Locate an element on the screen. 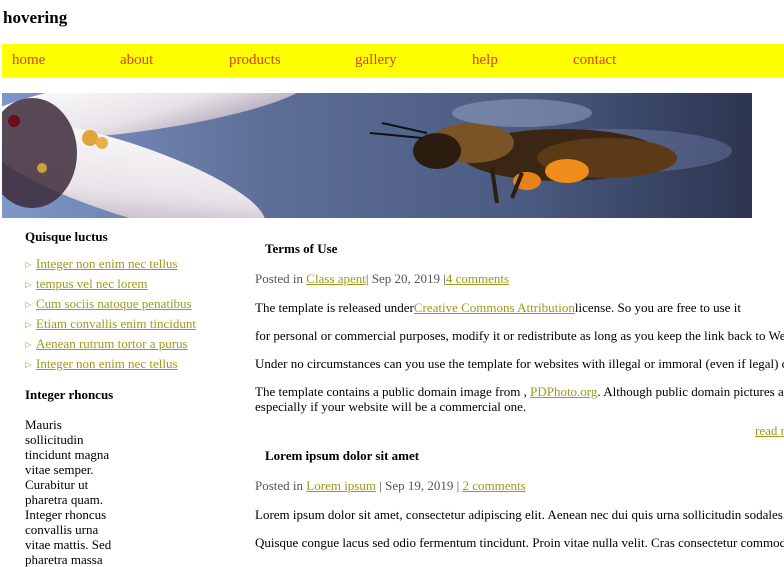 Image resolution: width=784 pixels, height=567 pixels. sidebar-link: Cum sociis natoque penatibus is located at coordinates (114, 304).